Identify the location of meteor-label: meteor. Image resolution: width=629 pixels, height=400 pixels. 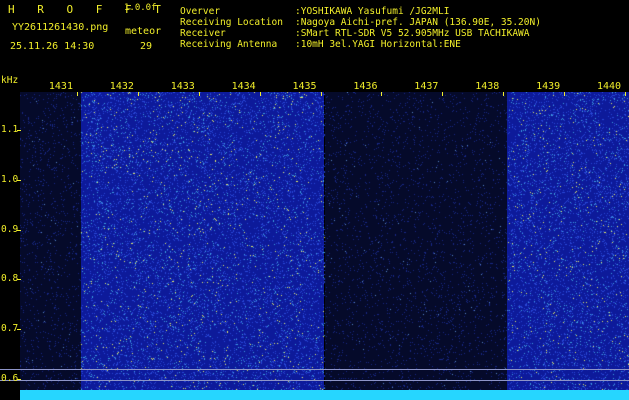
(143, 31).